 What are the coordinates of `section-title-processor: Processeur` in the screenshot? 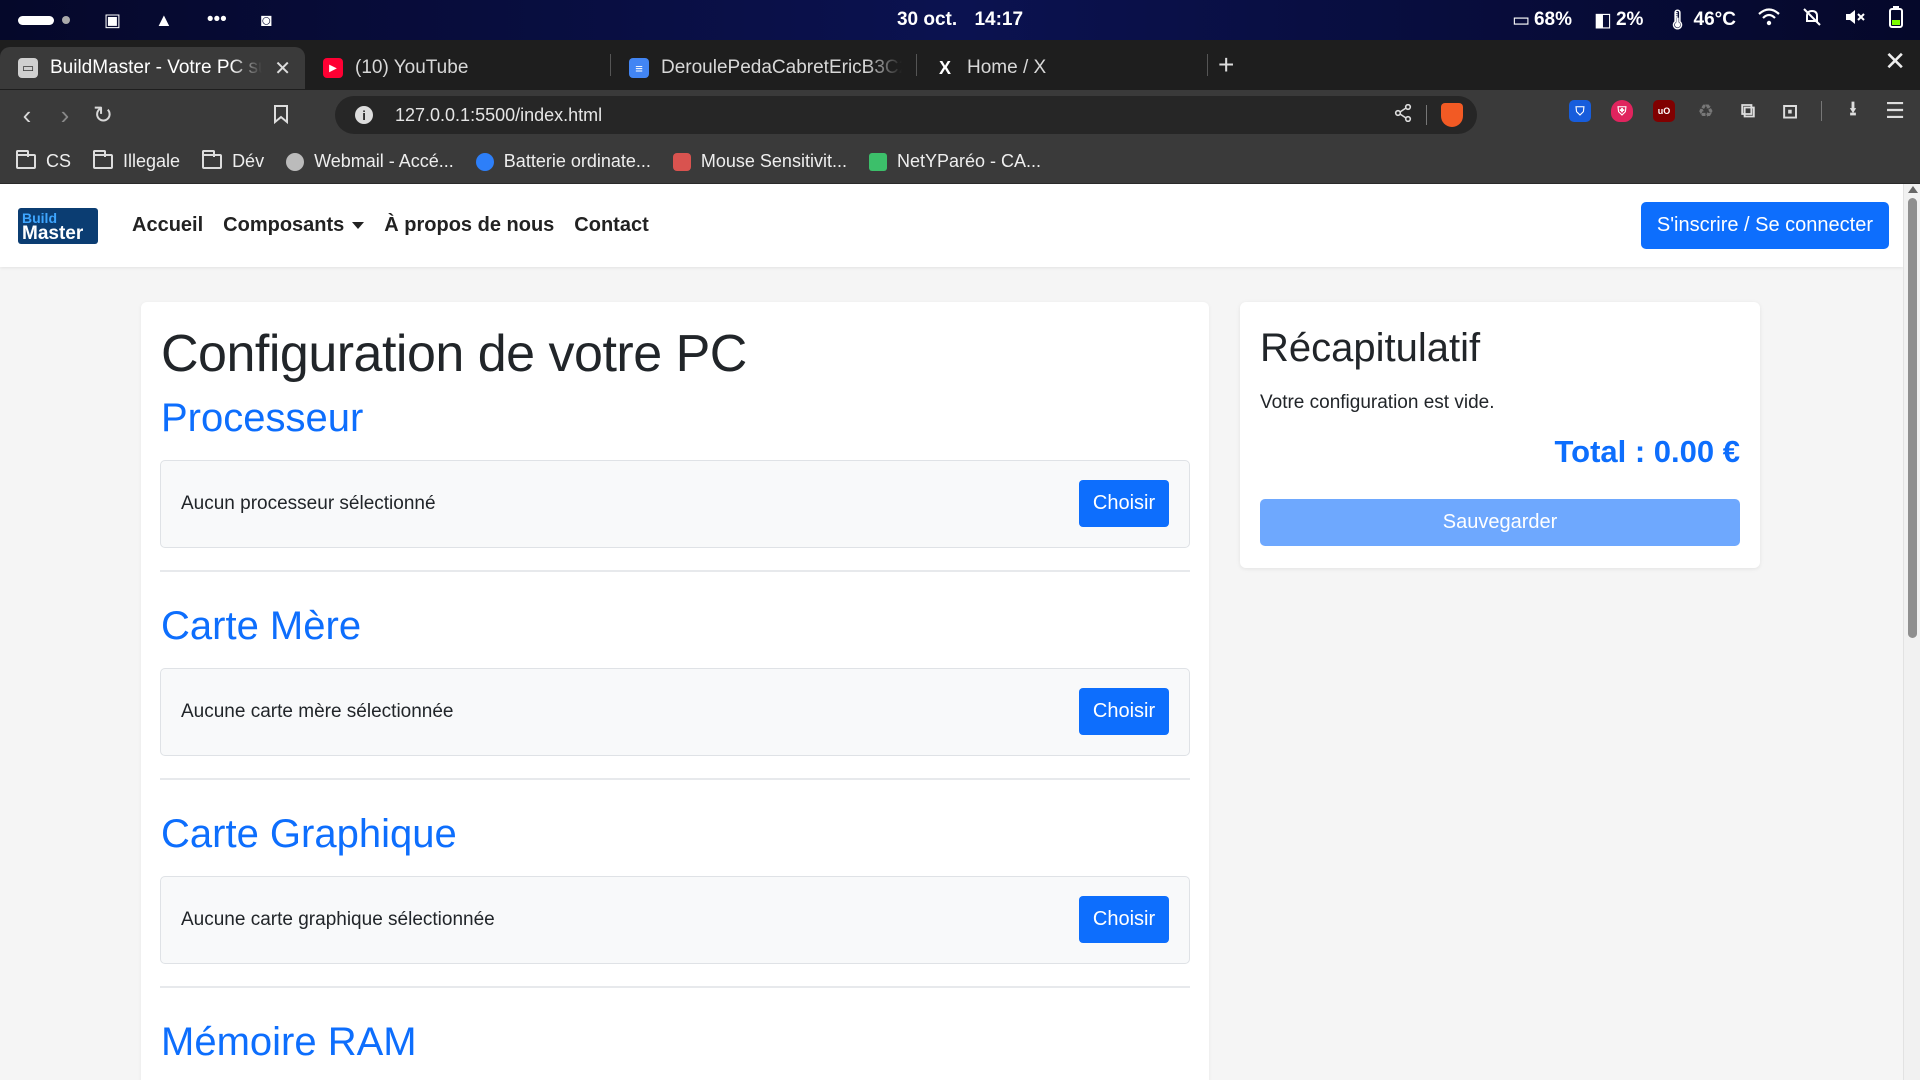 It's located at (262, 418).